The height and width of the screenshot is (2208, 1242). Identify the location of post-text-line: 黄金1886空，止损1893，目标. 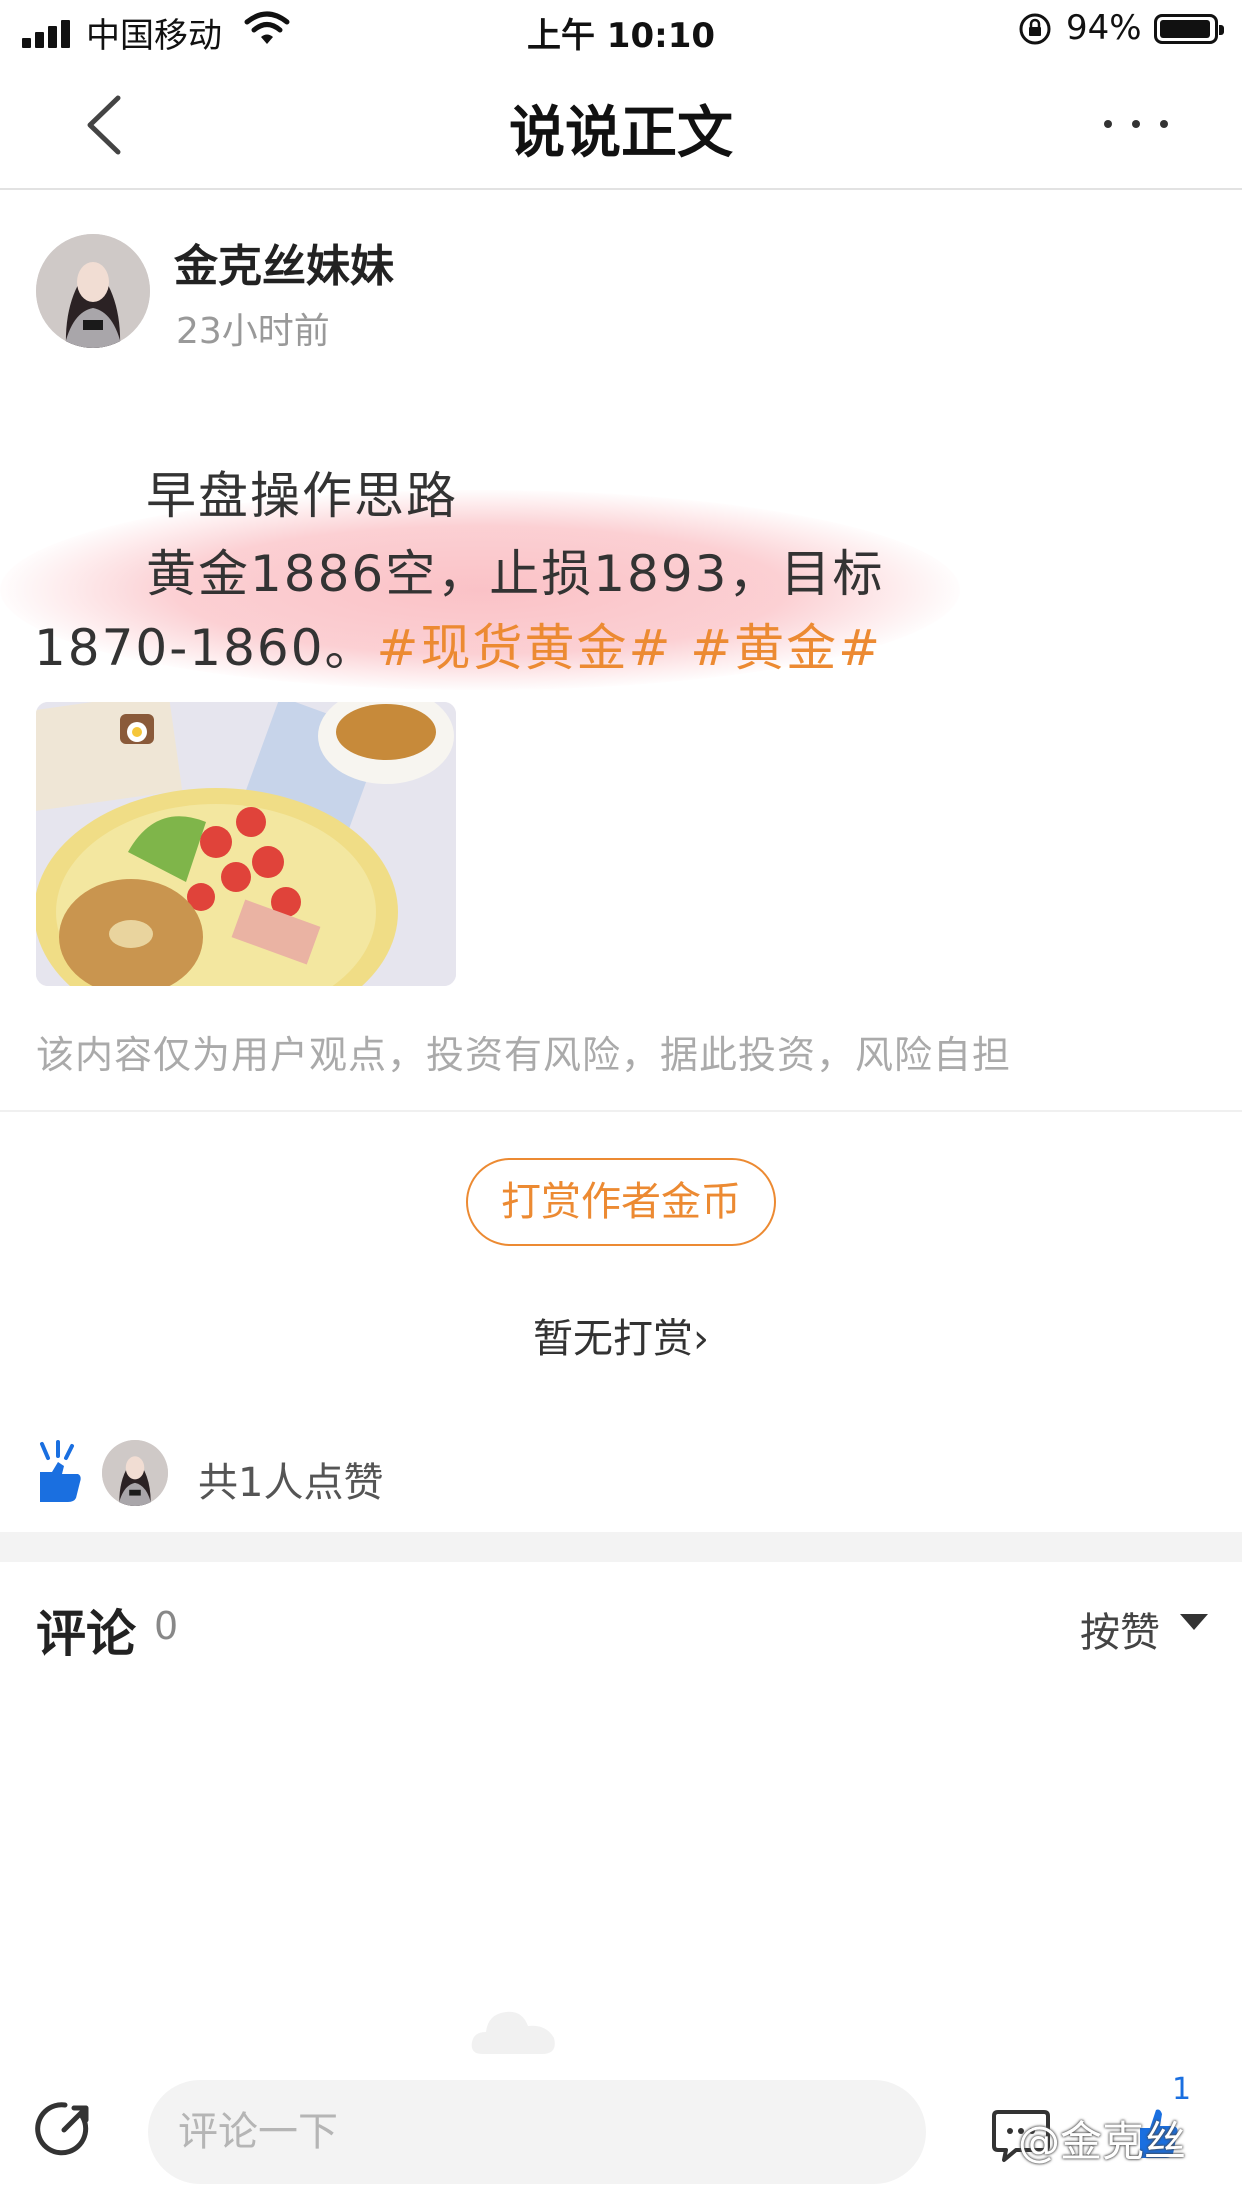
(515, 574).